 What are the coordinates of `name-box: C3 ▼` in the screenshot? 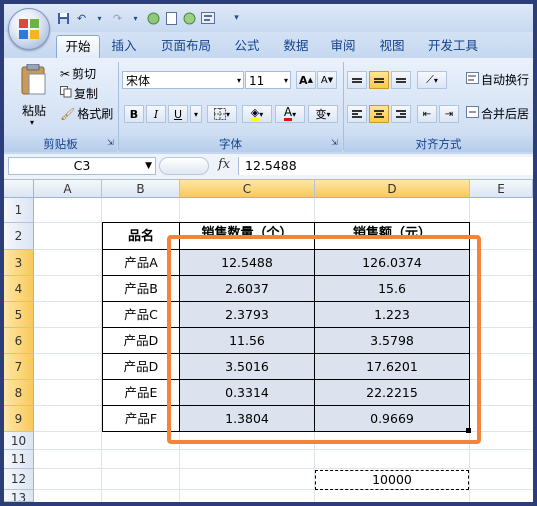 It's located at (82, 166).